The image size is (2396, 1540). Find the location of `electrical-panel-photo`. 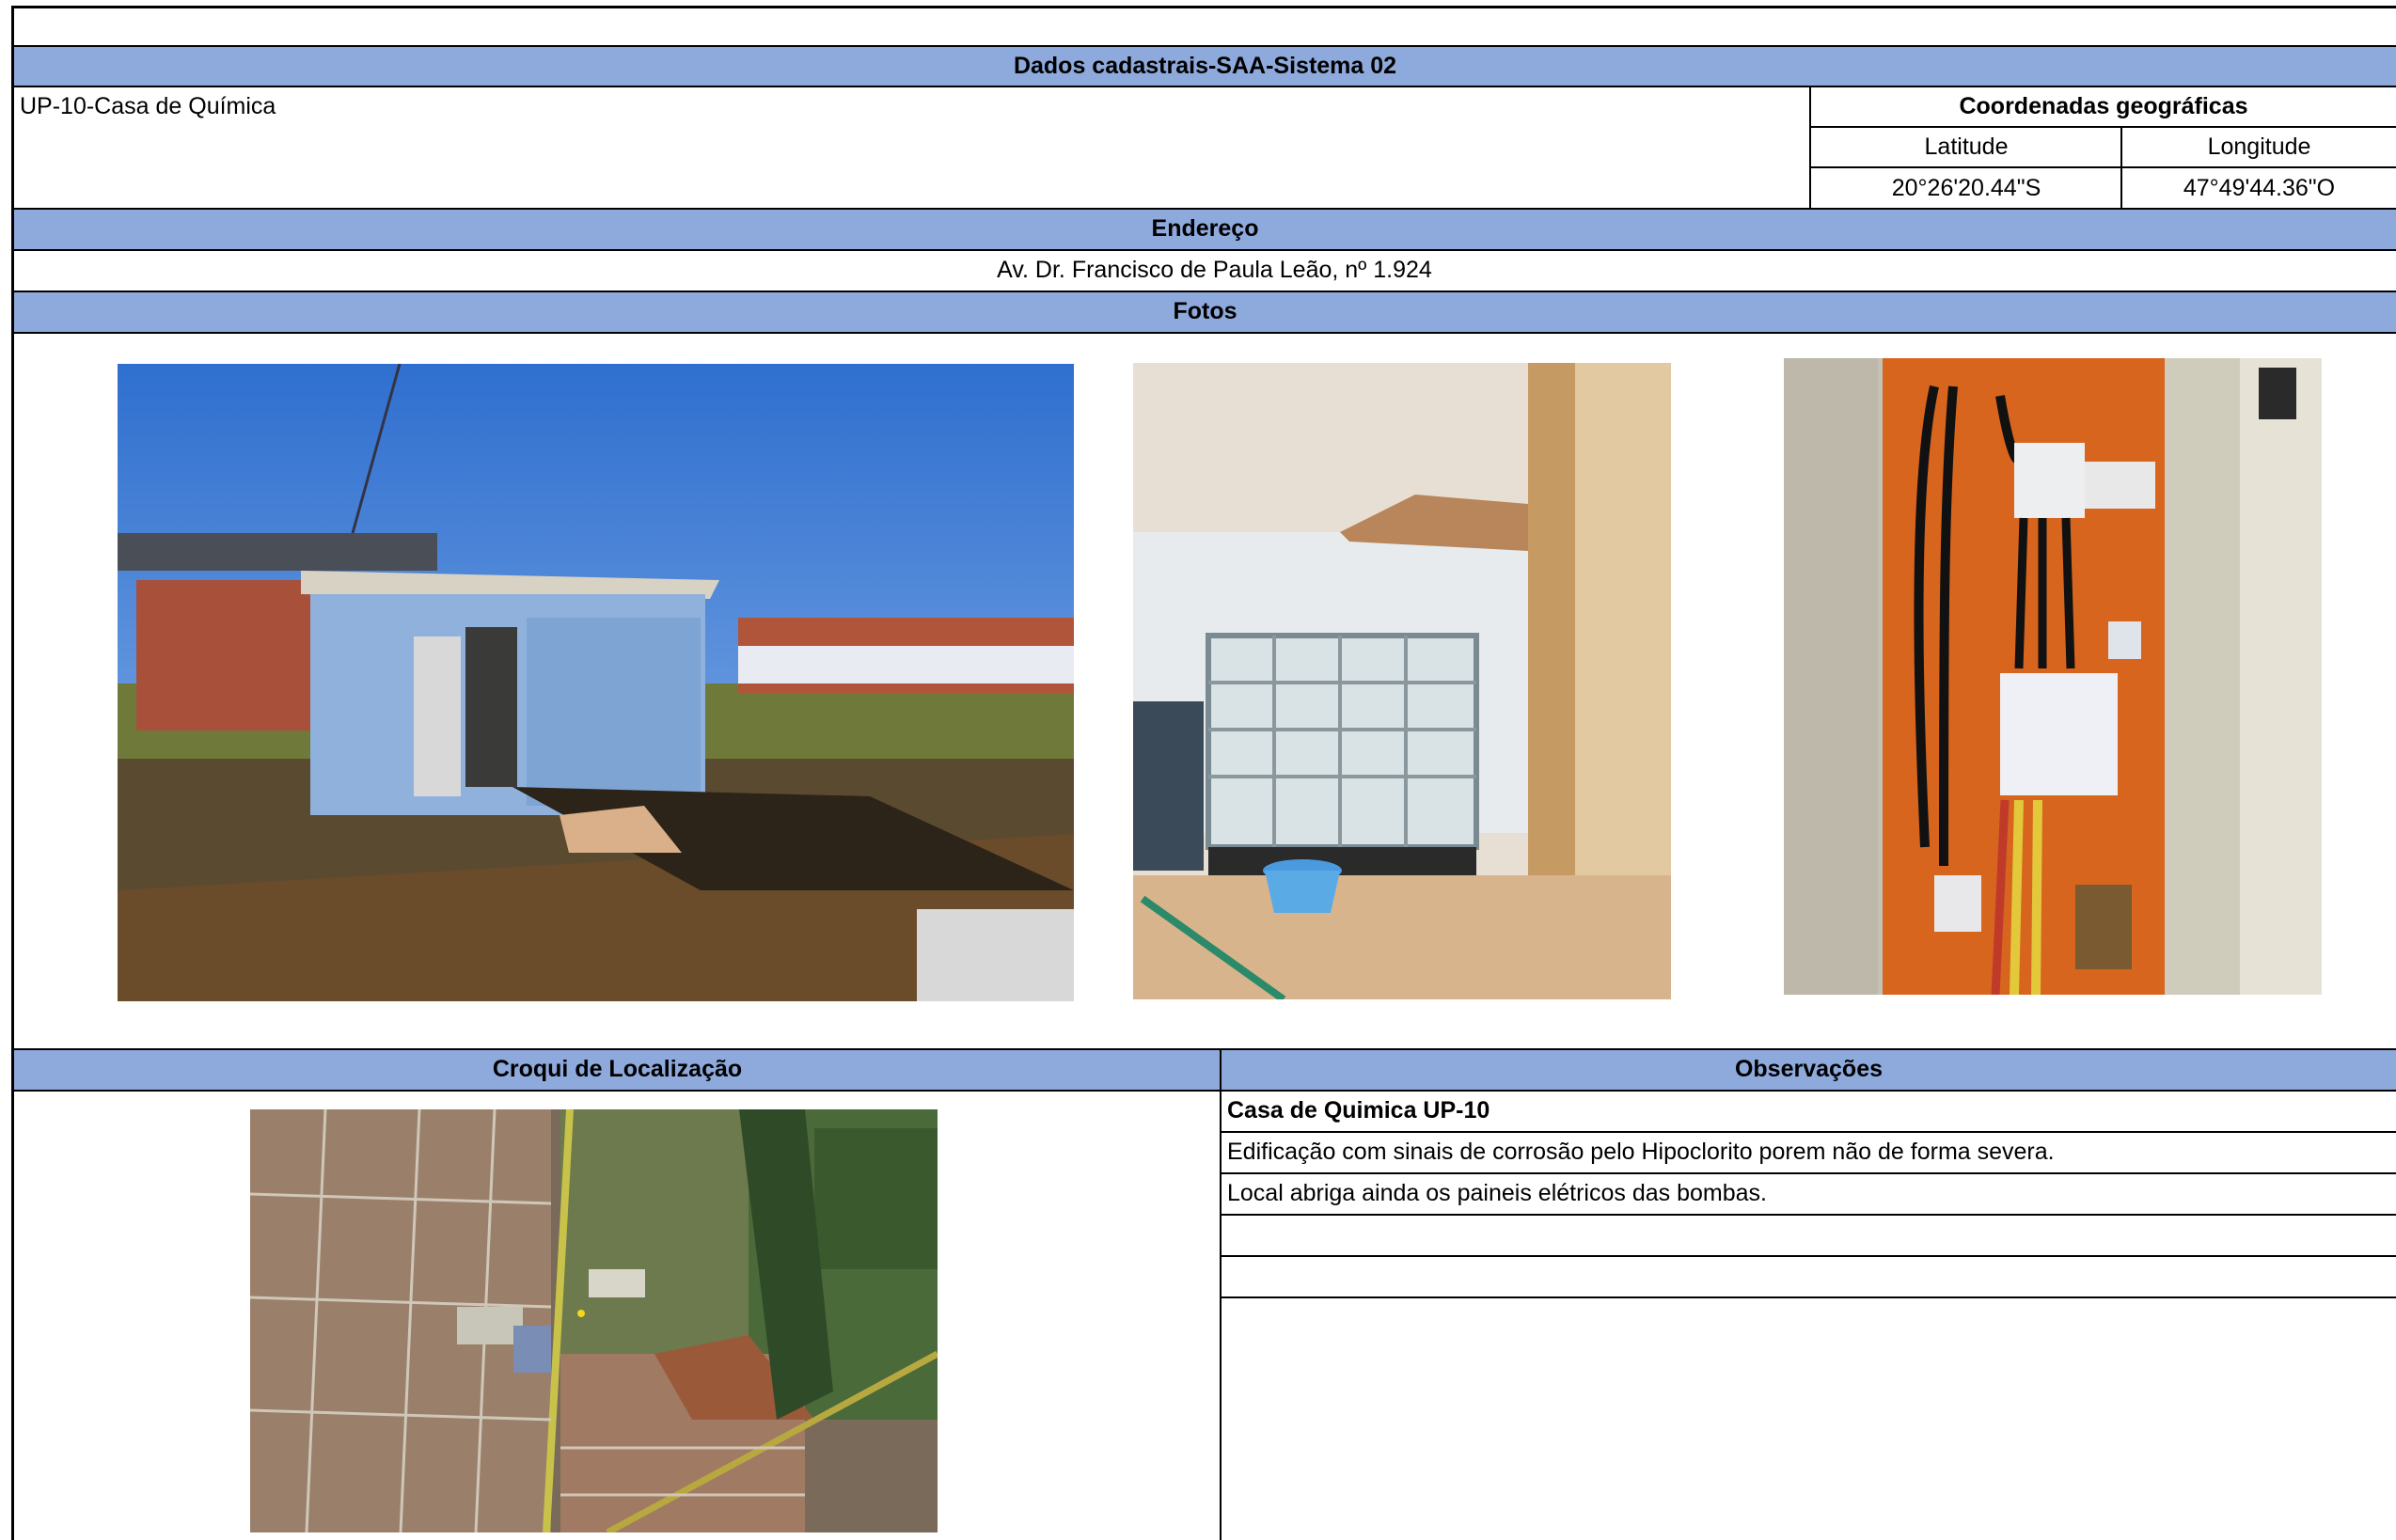

electrical-panel-photo is located at coordinates (2053, 677).